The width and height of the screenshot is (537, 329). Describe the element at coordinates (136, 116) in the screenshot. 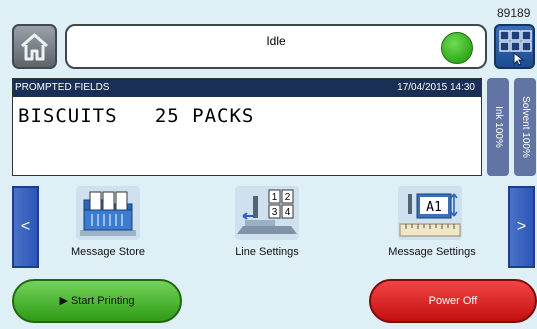

I see `message-preview: BISCUITS 25 PACKS` at that location.